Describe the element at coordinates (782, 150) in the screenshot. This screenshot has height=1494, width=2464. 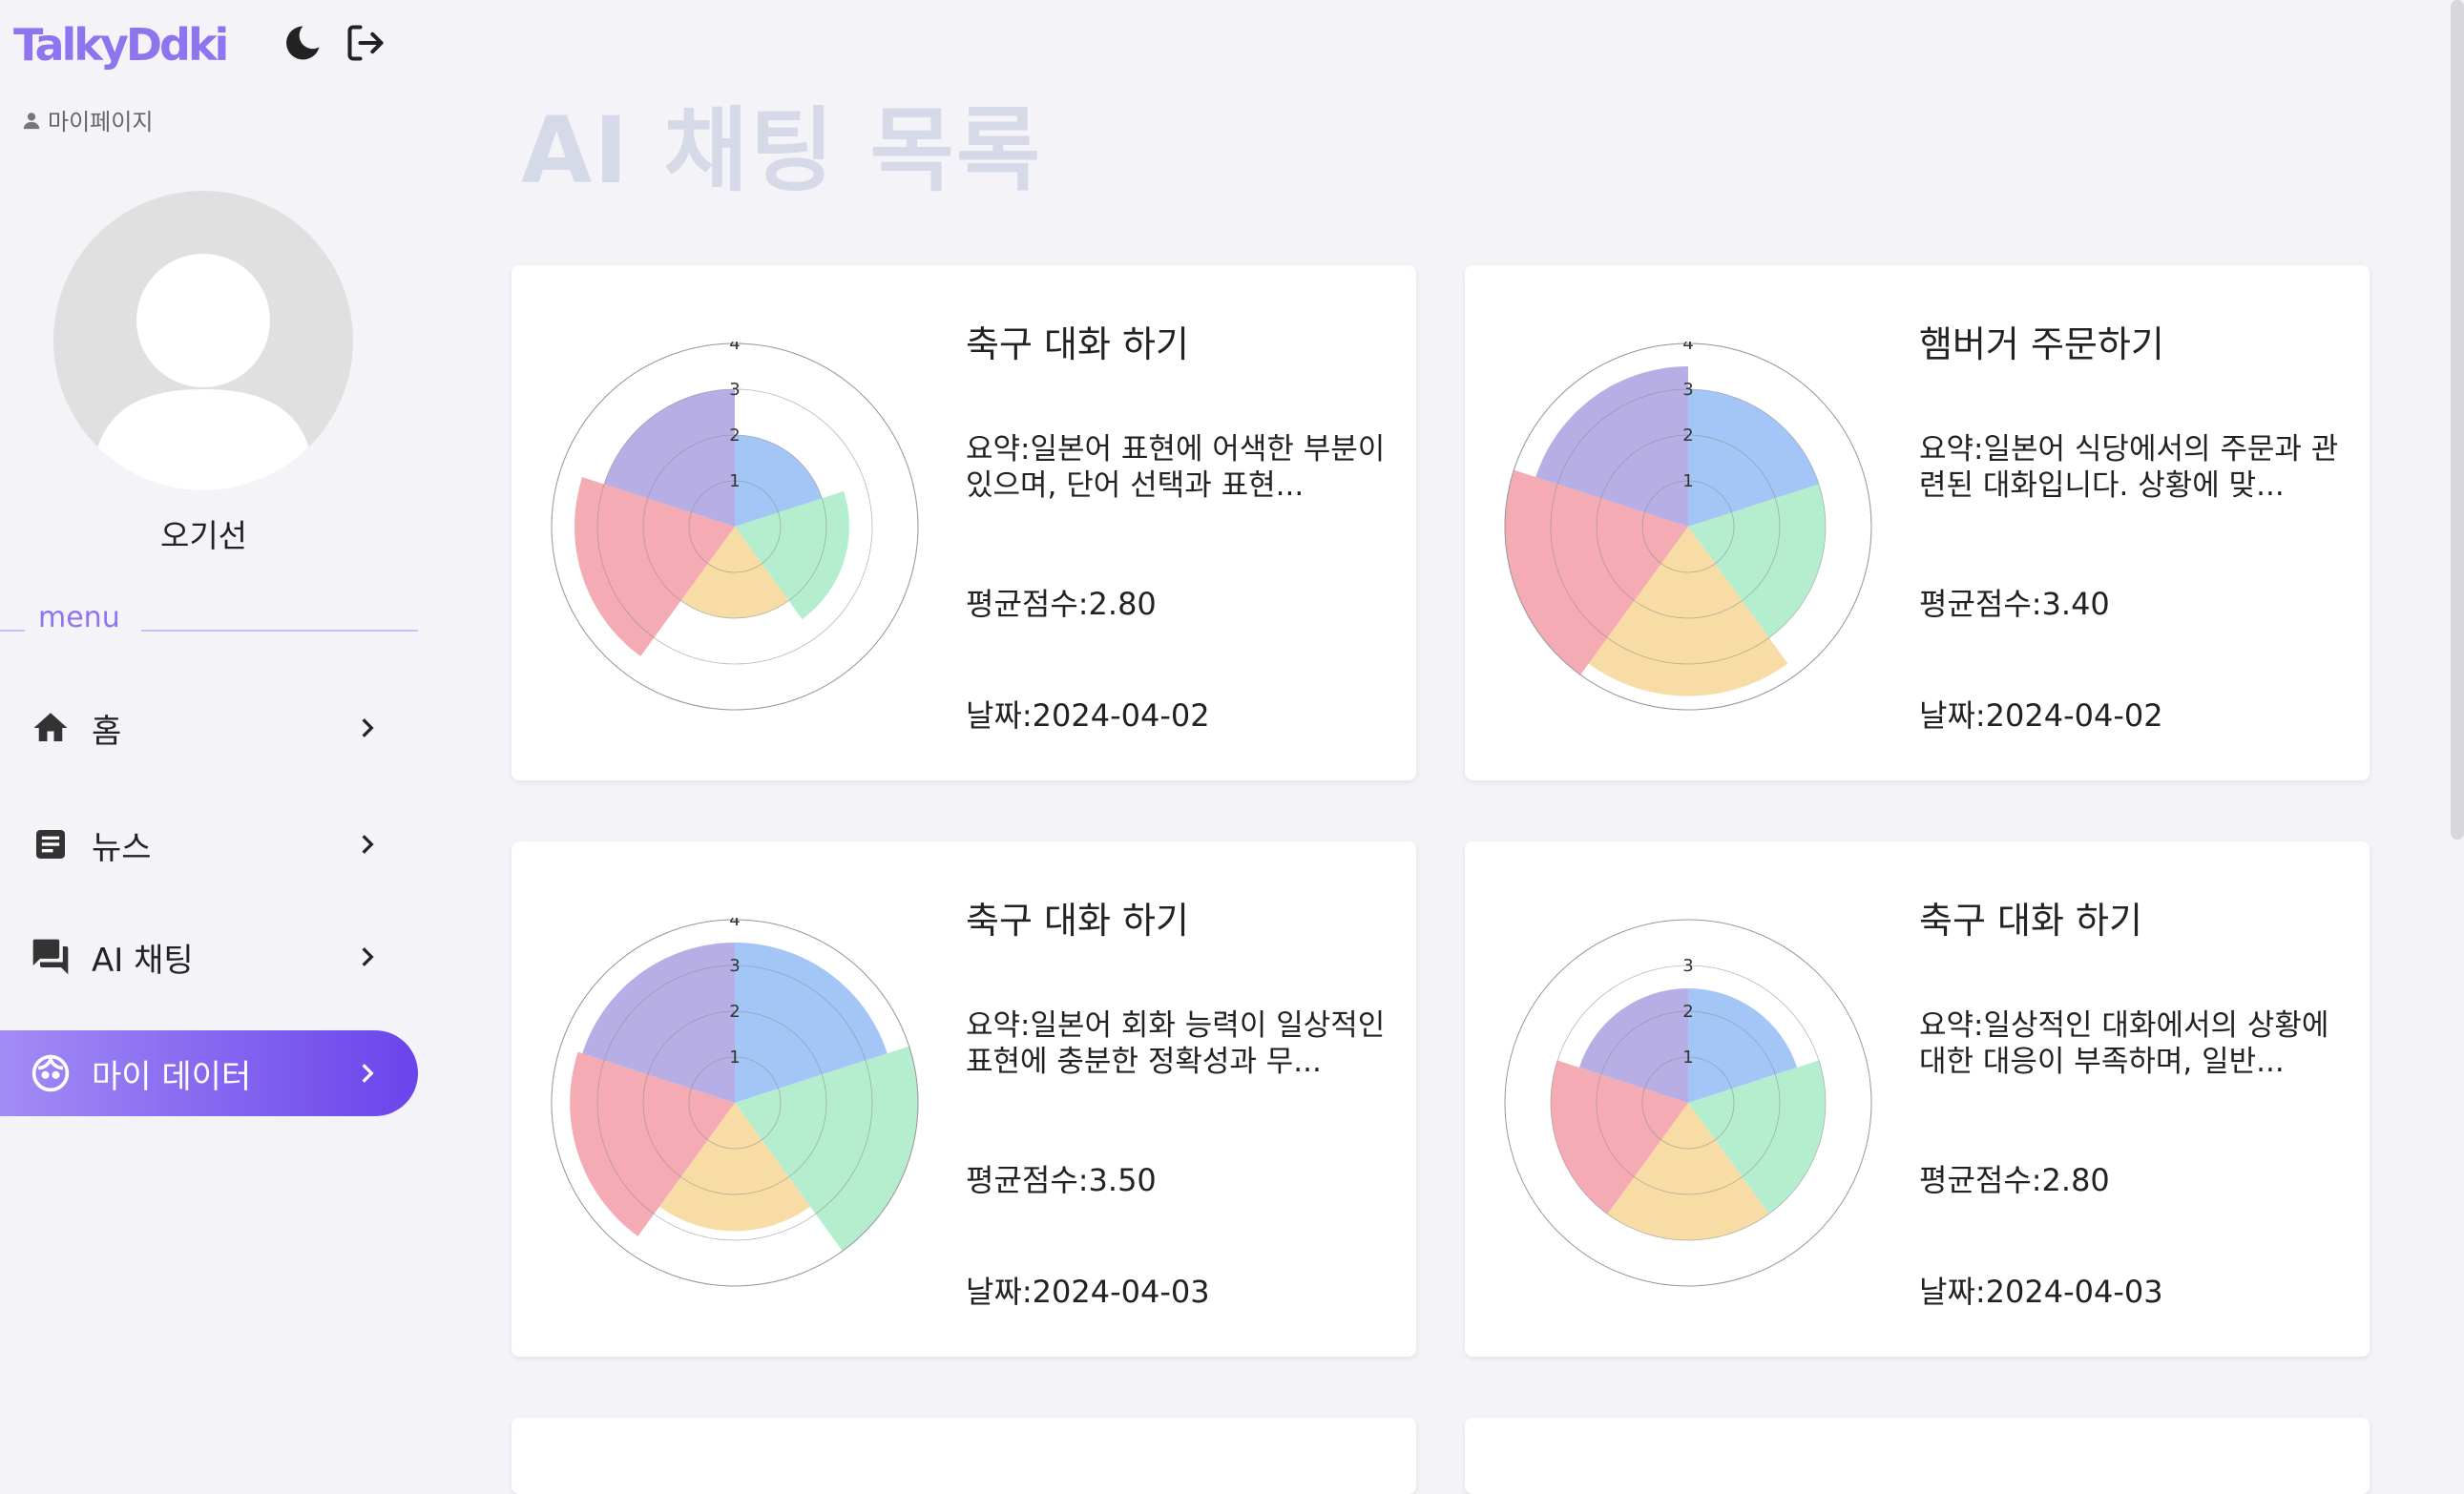
I see `page-title: AI 채팅 목록` at that location.